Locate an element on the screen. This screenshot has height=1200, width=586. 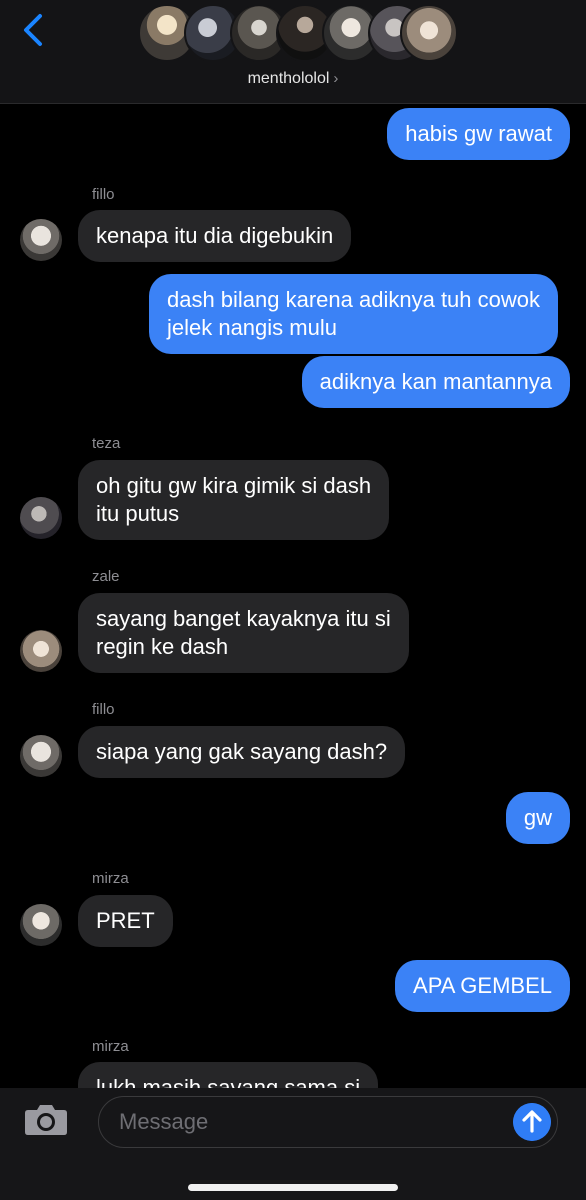
send-arrow-up-icon is located at coordinates (532, 1122).